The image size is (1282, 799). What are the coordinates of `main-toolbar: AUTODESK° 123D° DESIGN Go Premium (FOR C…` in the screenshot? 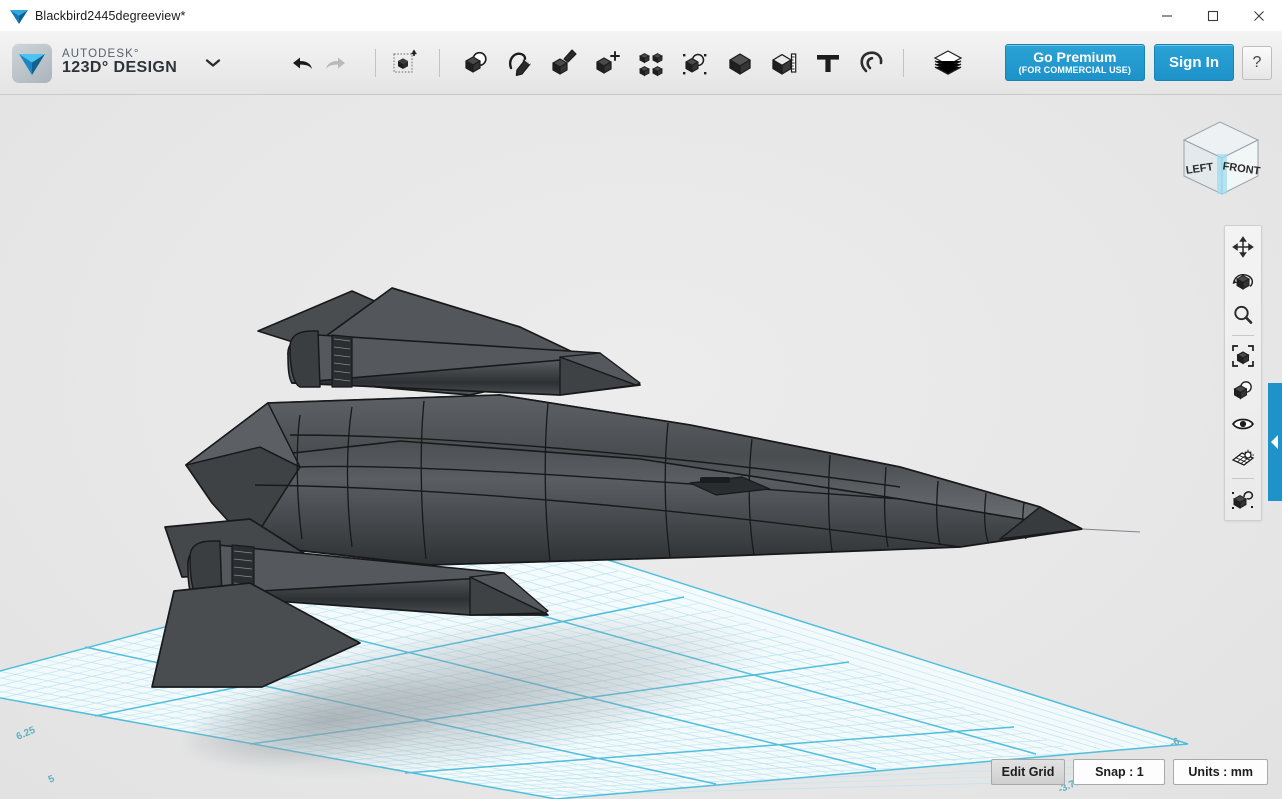 It's located at (641, 63).